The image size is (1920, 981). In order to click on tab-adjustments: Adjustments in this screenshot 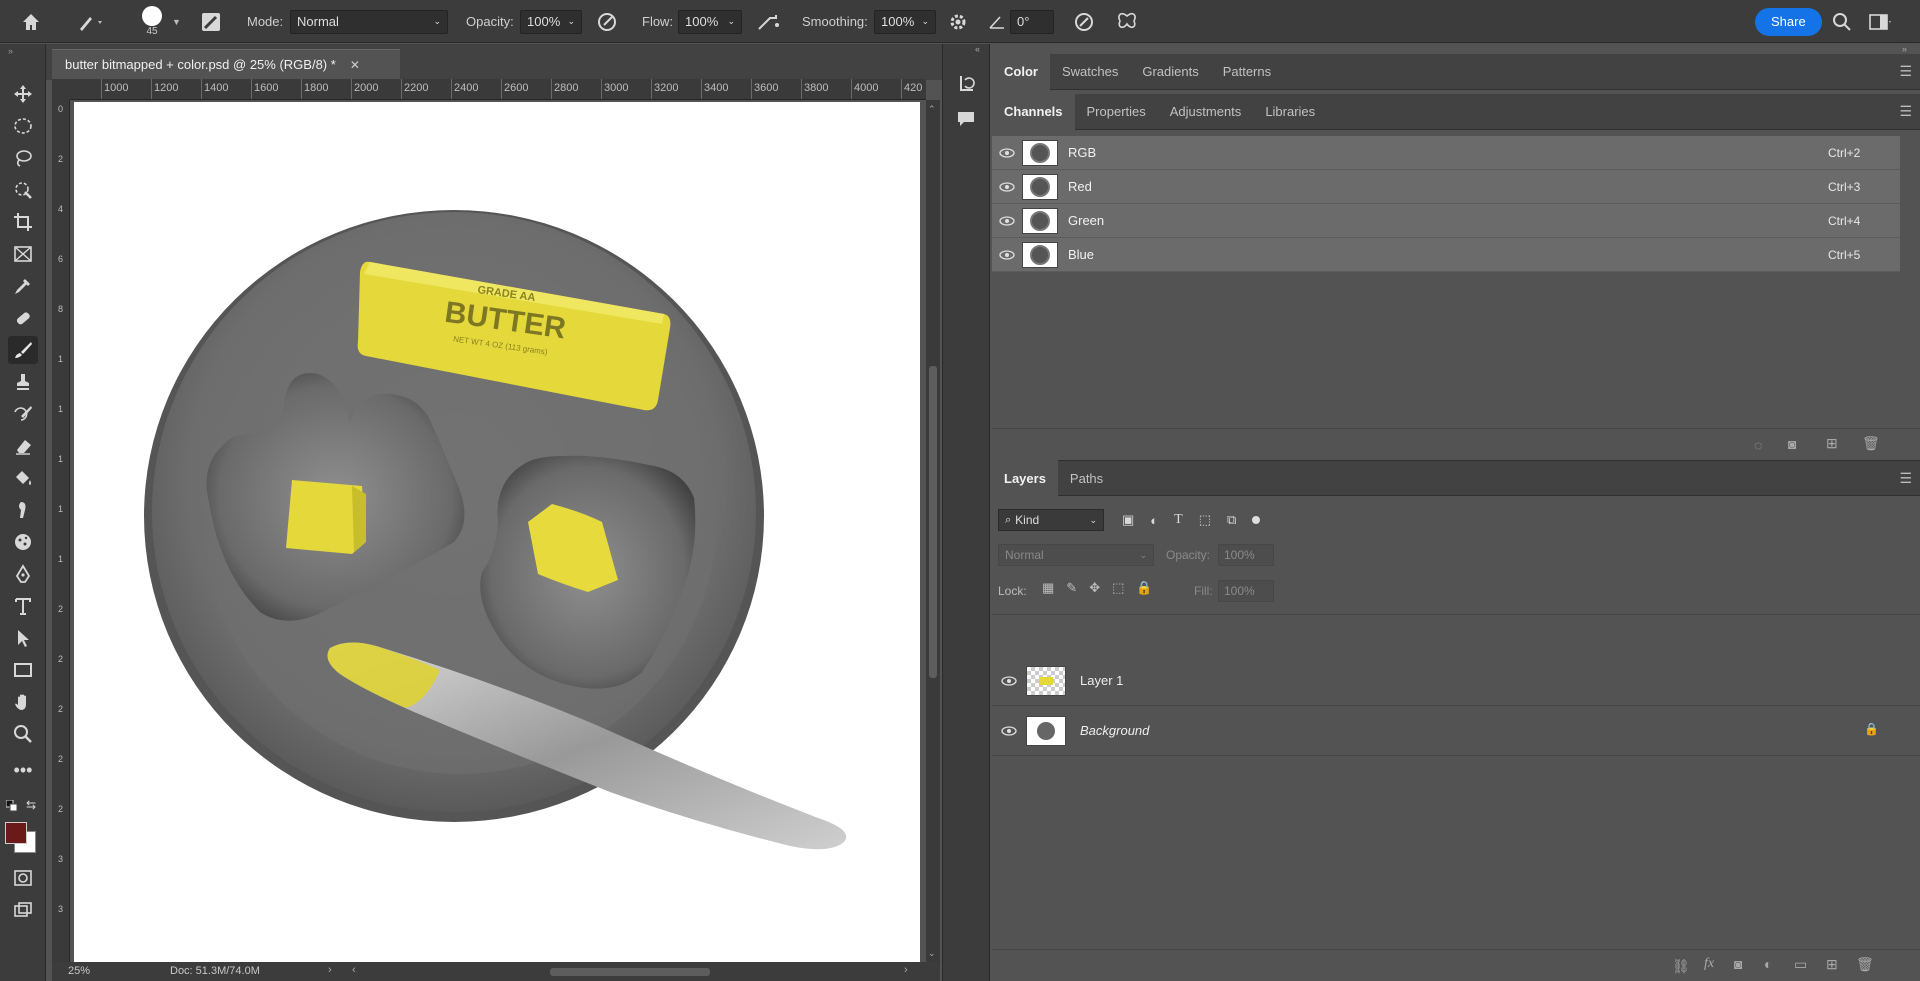, I will do `click(1206, 112)`.